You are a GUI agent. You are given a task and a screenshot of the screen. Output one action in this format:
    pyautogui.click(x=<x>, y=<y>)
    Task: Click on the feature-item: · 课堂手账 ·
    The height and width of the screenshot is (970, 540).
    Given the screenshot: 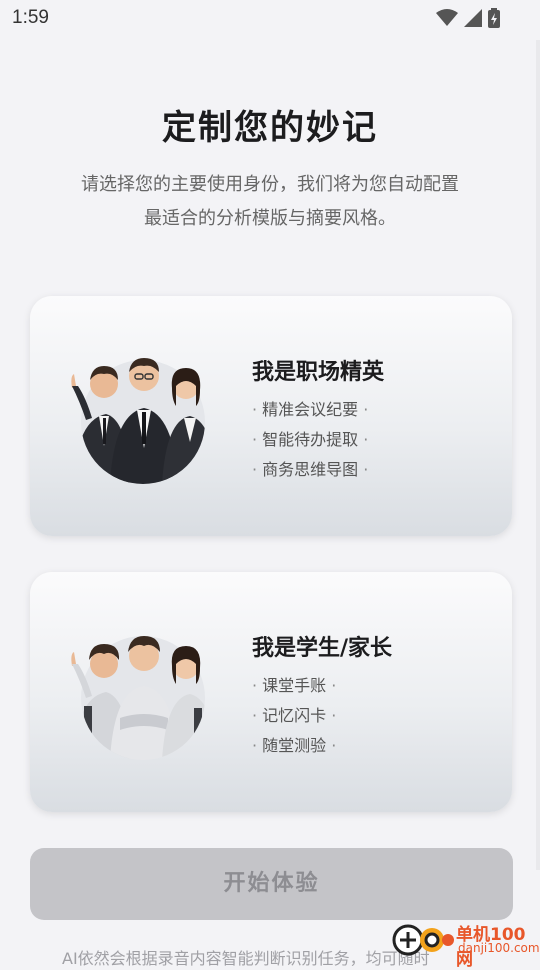 What is the action you would take?
    pyautogui.click(x=294, y=685)
    